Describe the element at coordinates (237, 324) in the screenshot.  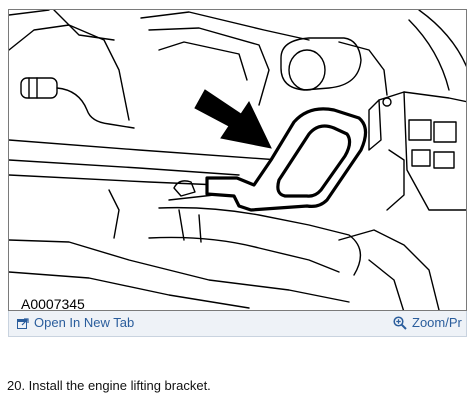
I see `image-toolbar: Open In New Tab Zoom/Pr` at that location.